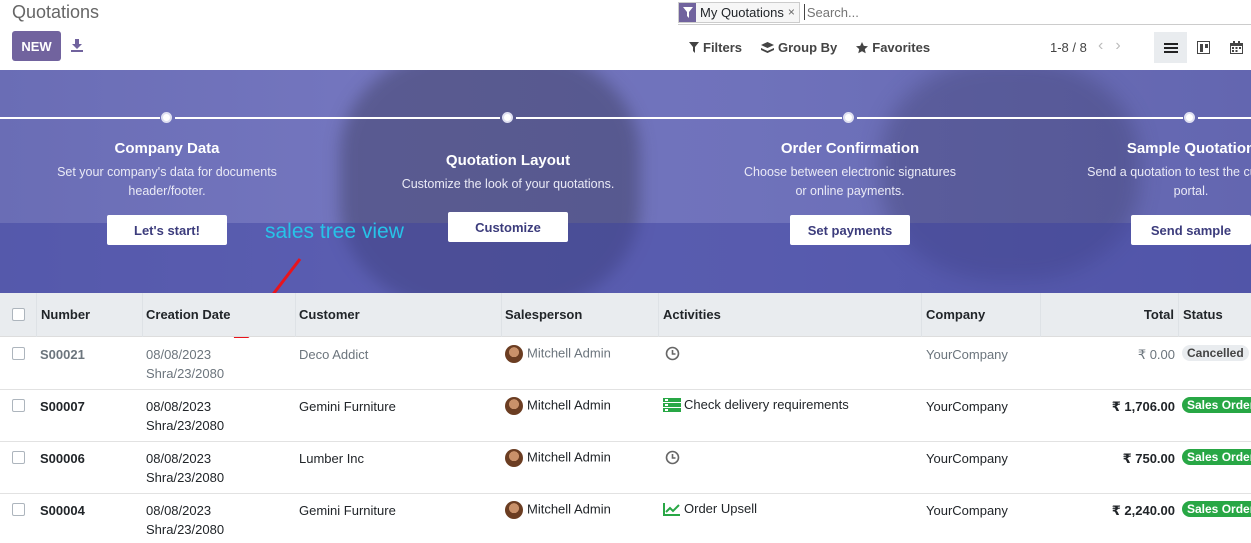  I want to click on column-company: Company, so click(955, 314).